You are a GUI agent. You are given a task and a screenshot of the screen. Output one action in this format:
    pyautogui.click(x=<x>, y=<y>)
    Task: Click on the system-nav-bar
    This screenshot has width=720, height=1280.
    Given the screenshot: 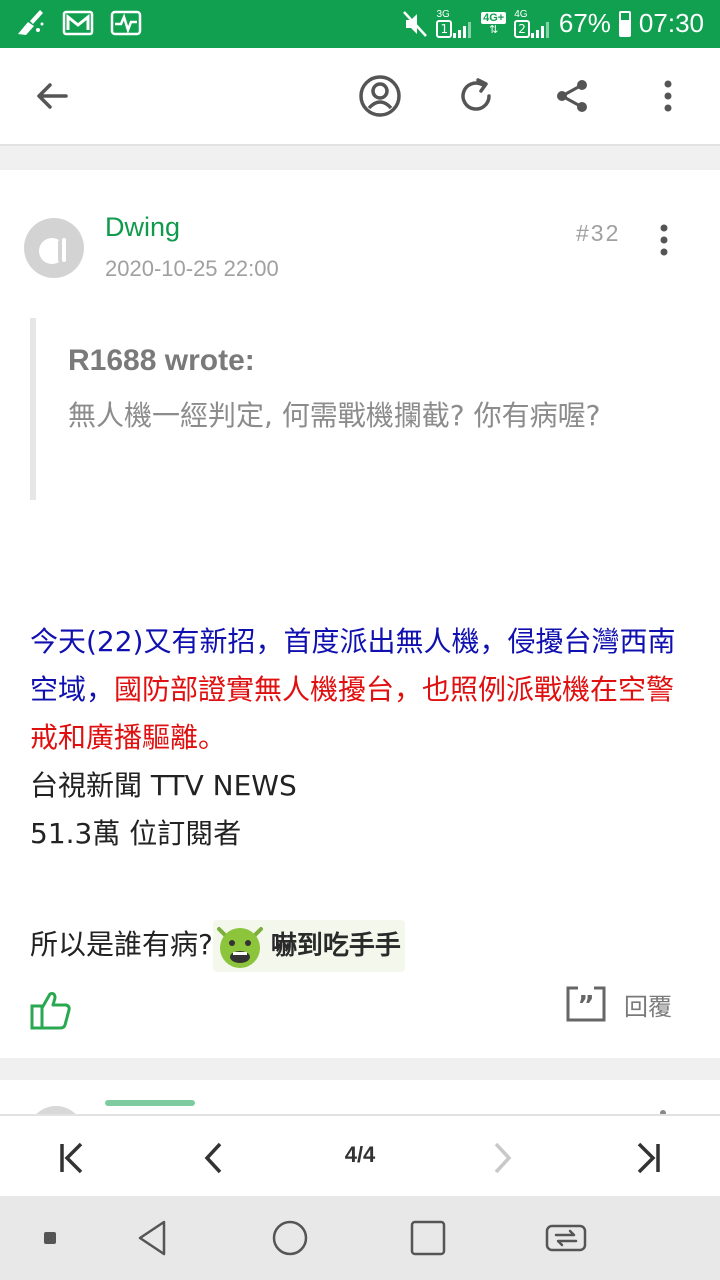 What is the action you would take?
    pyautogui.click(x=360, y=1238)
    